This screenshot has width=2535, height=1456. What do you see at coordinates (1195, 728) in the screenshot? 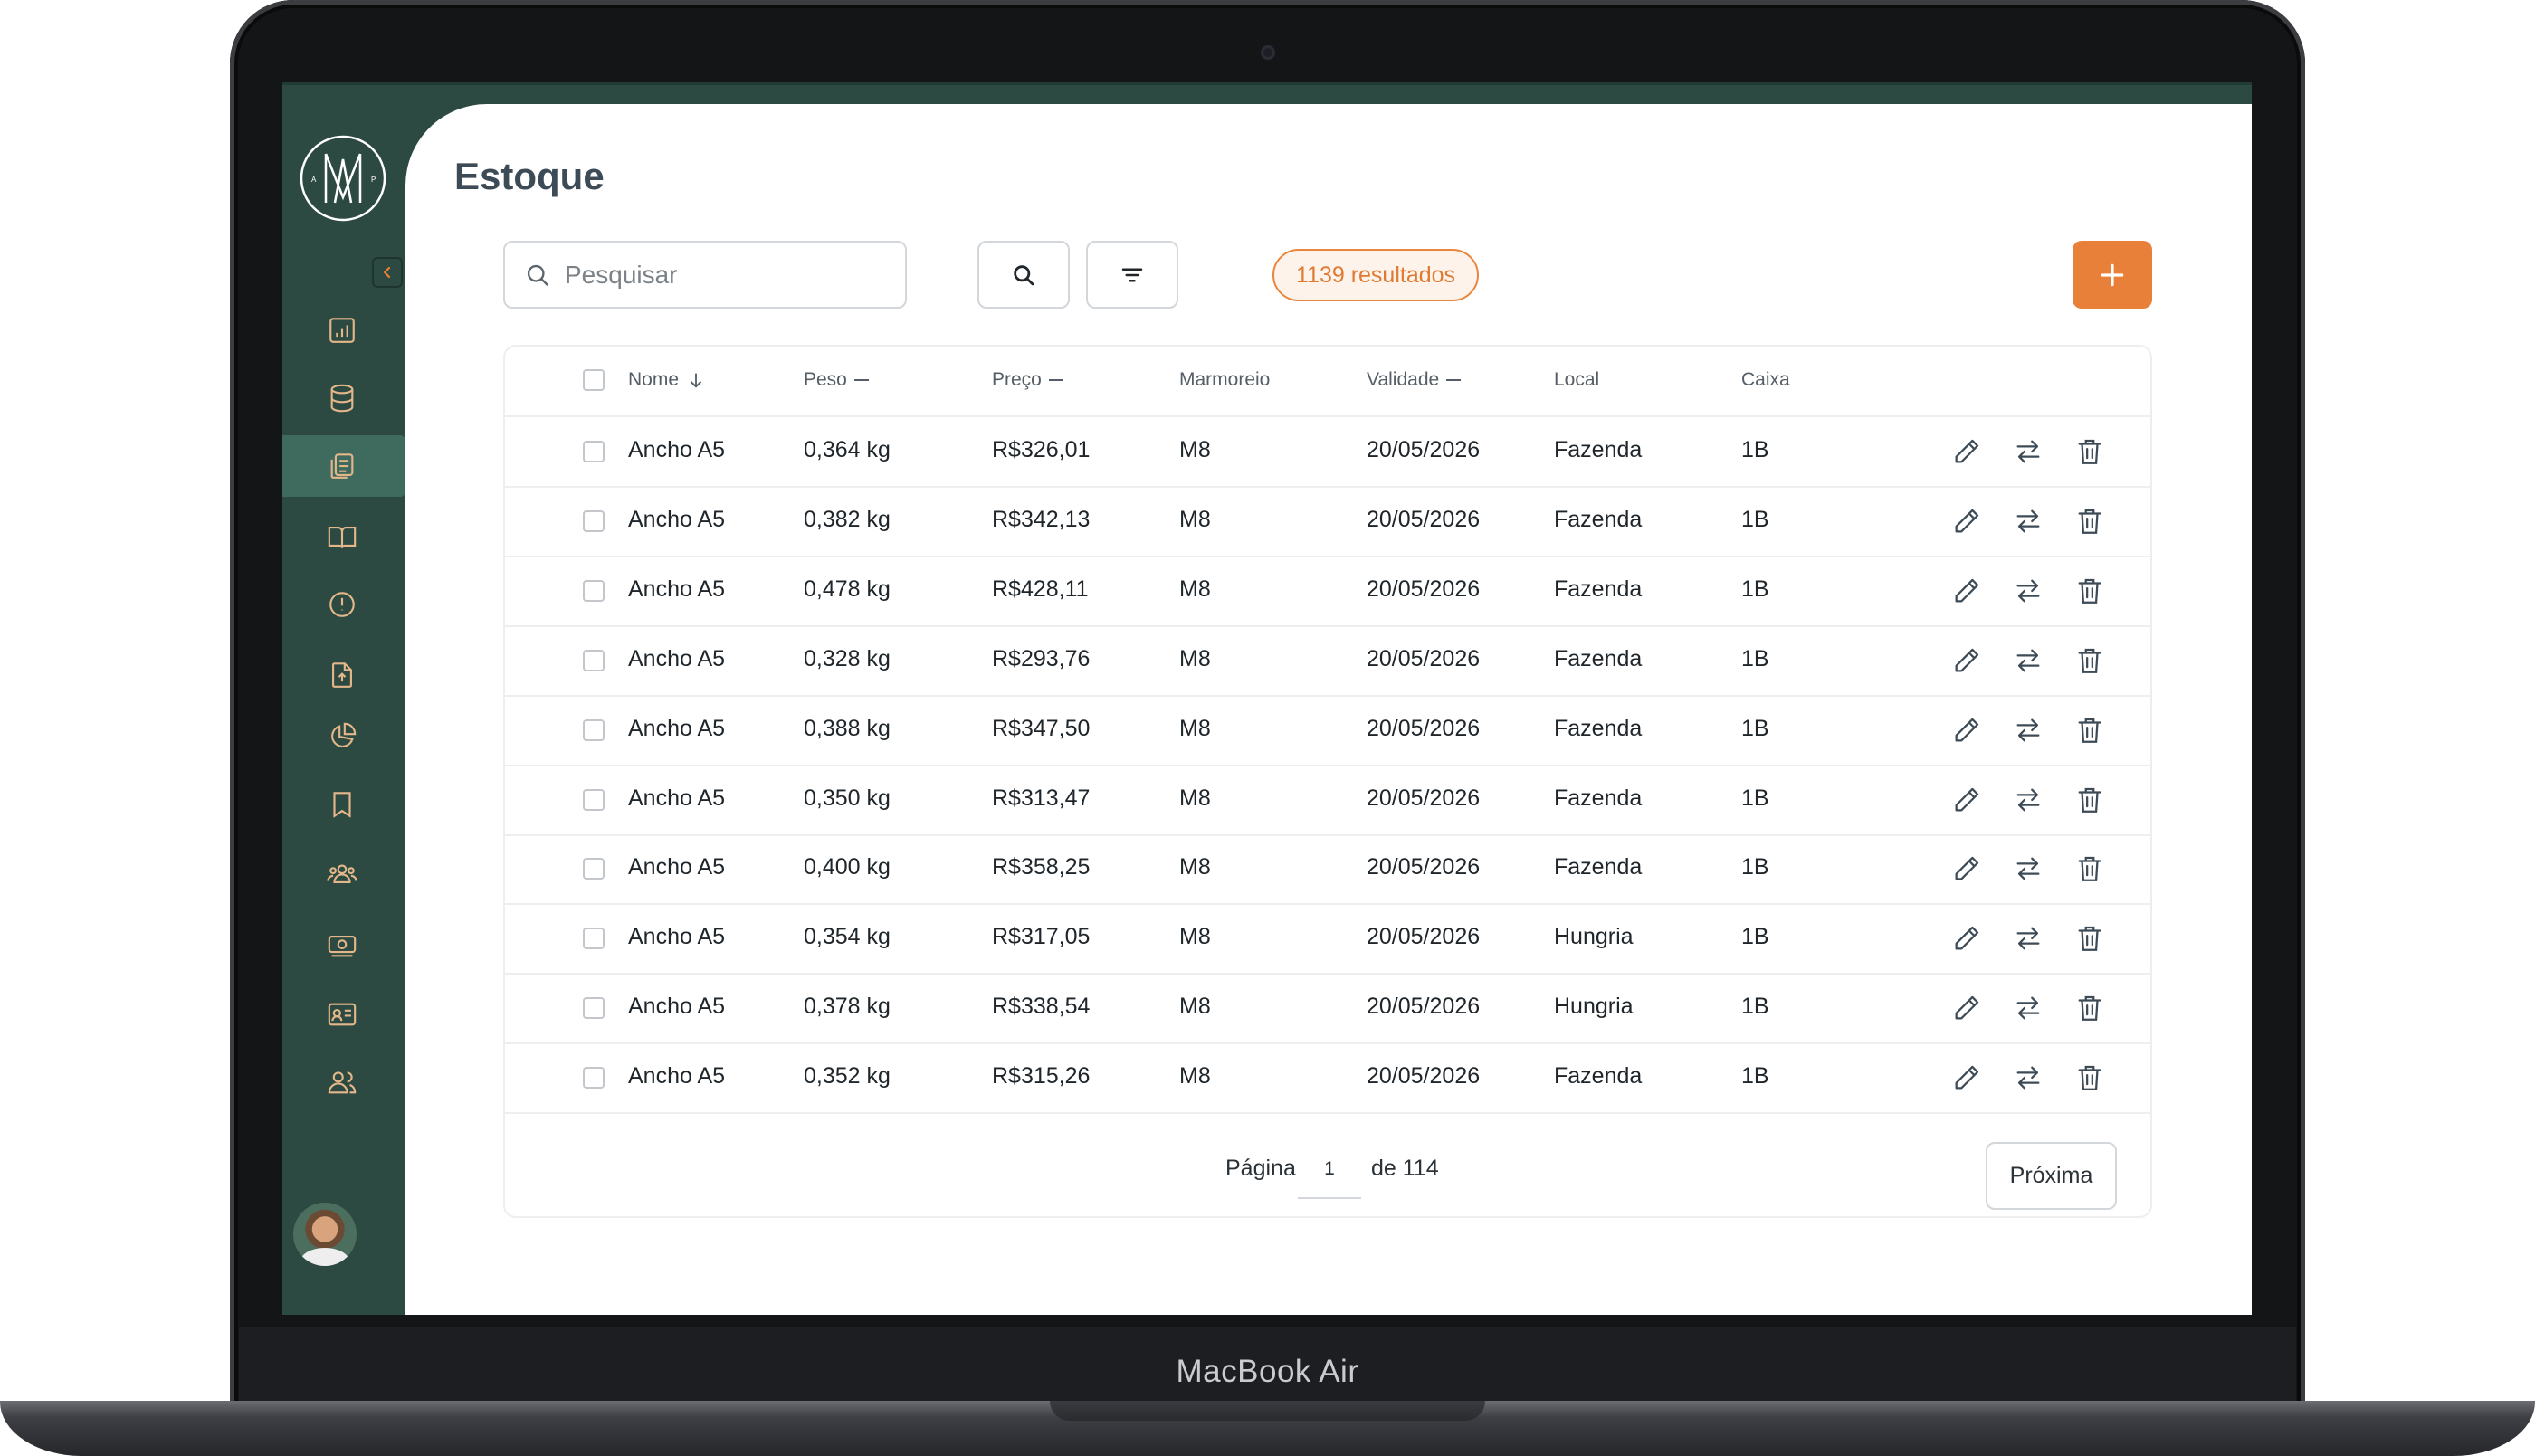
I see `cell-marmoreio: M8` at bounding box center [1195, 728].